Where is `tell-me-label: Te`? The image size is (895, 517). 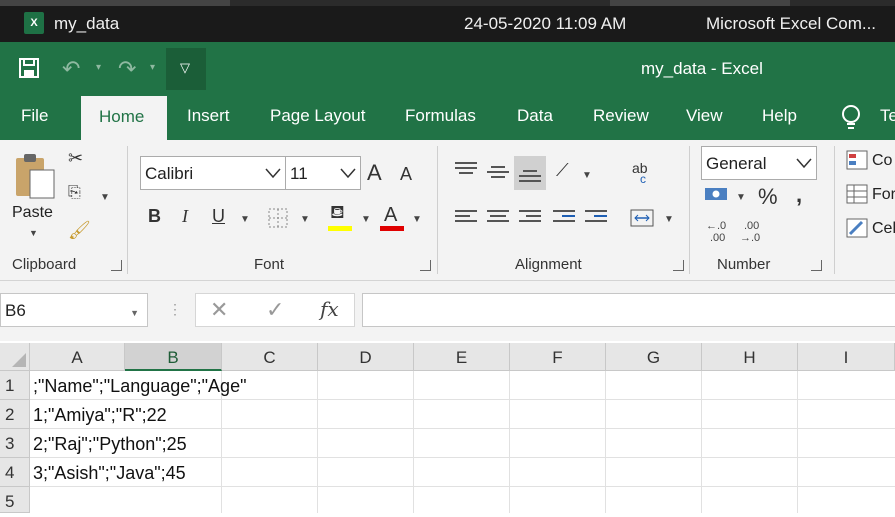 tell-me-label: Te is located at coordinates (887, 116).